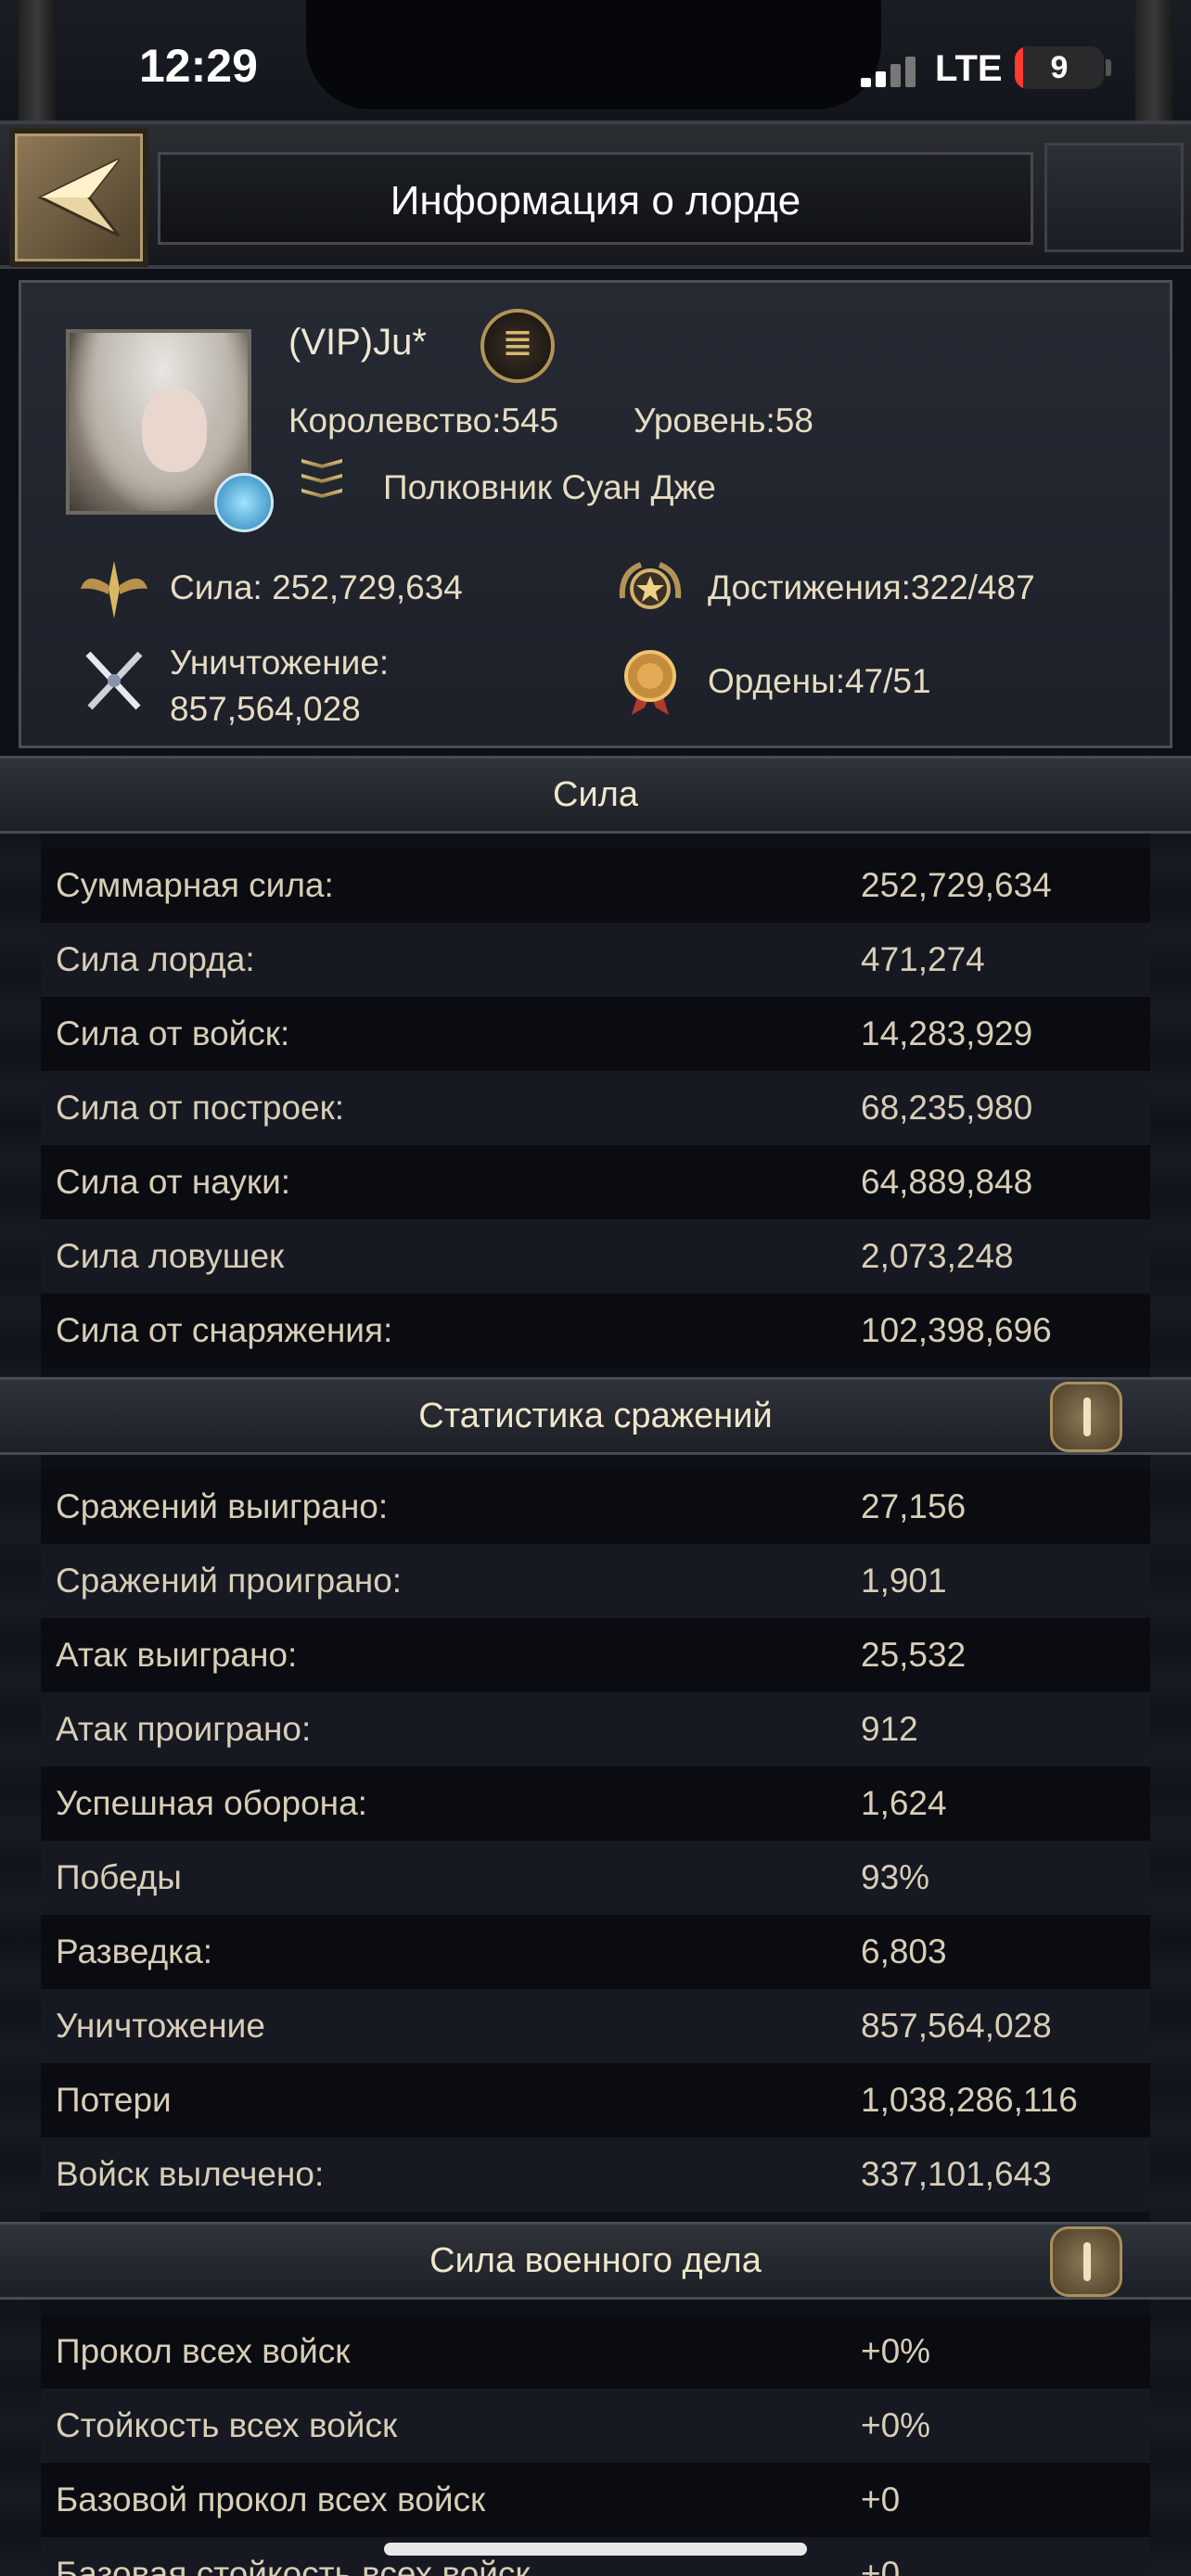 The height and width of the screenshot is (2576, 1191). What do you see at coordinates (271, 2500) in the screenshot?
I see `stat-label: Базовой прокол всех войск` at bounding box center [271, 2500].